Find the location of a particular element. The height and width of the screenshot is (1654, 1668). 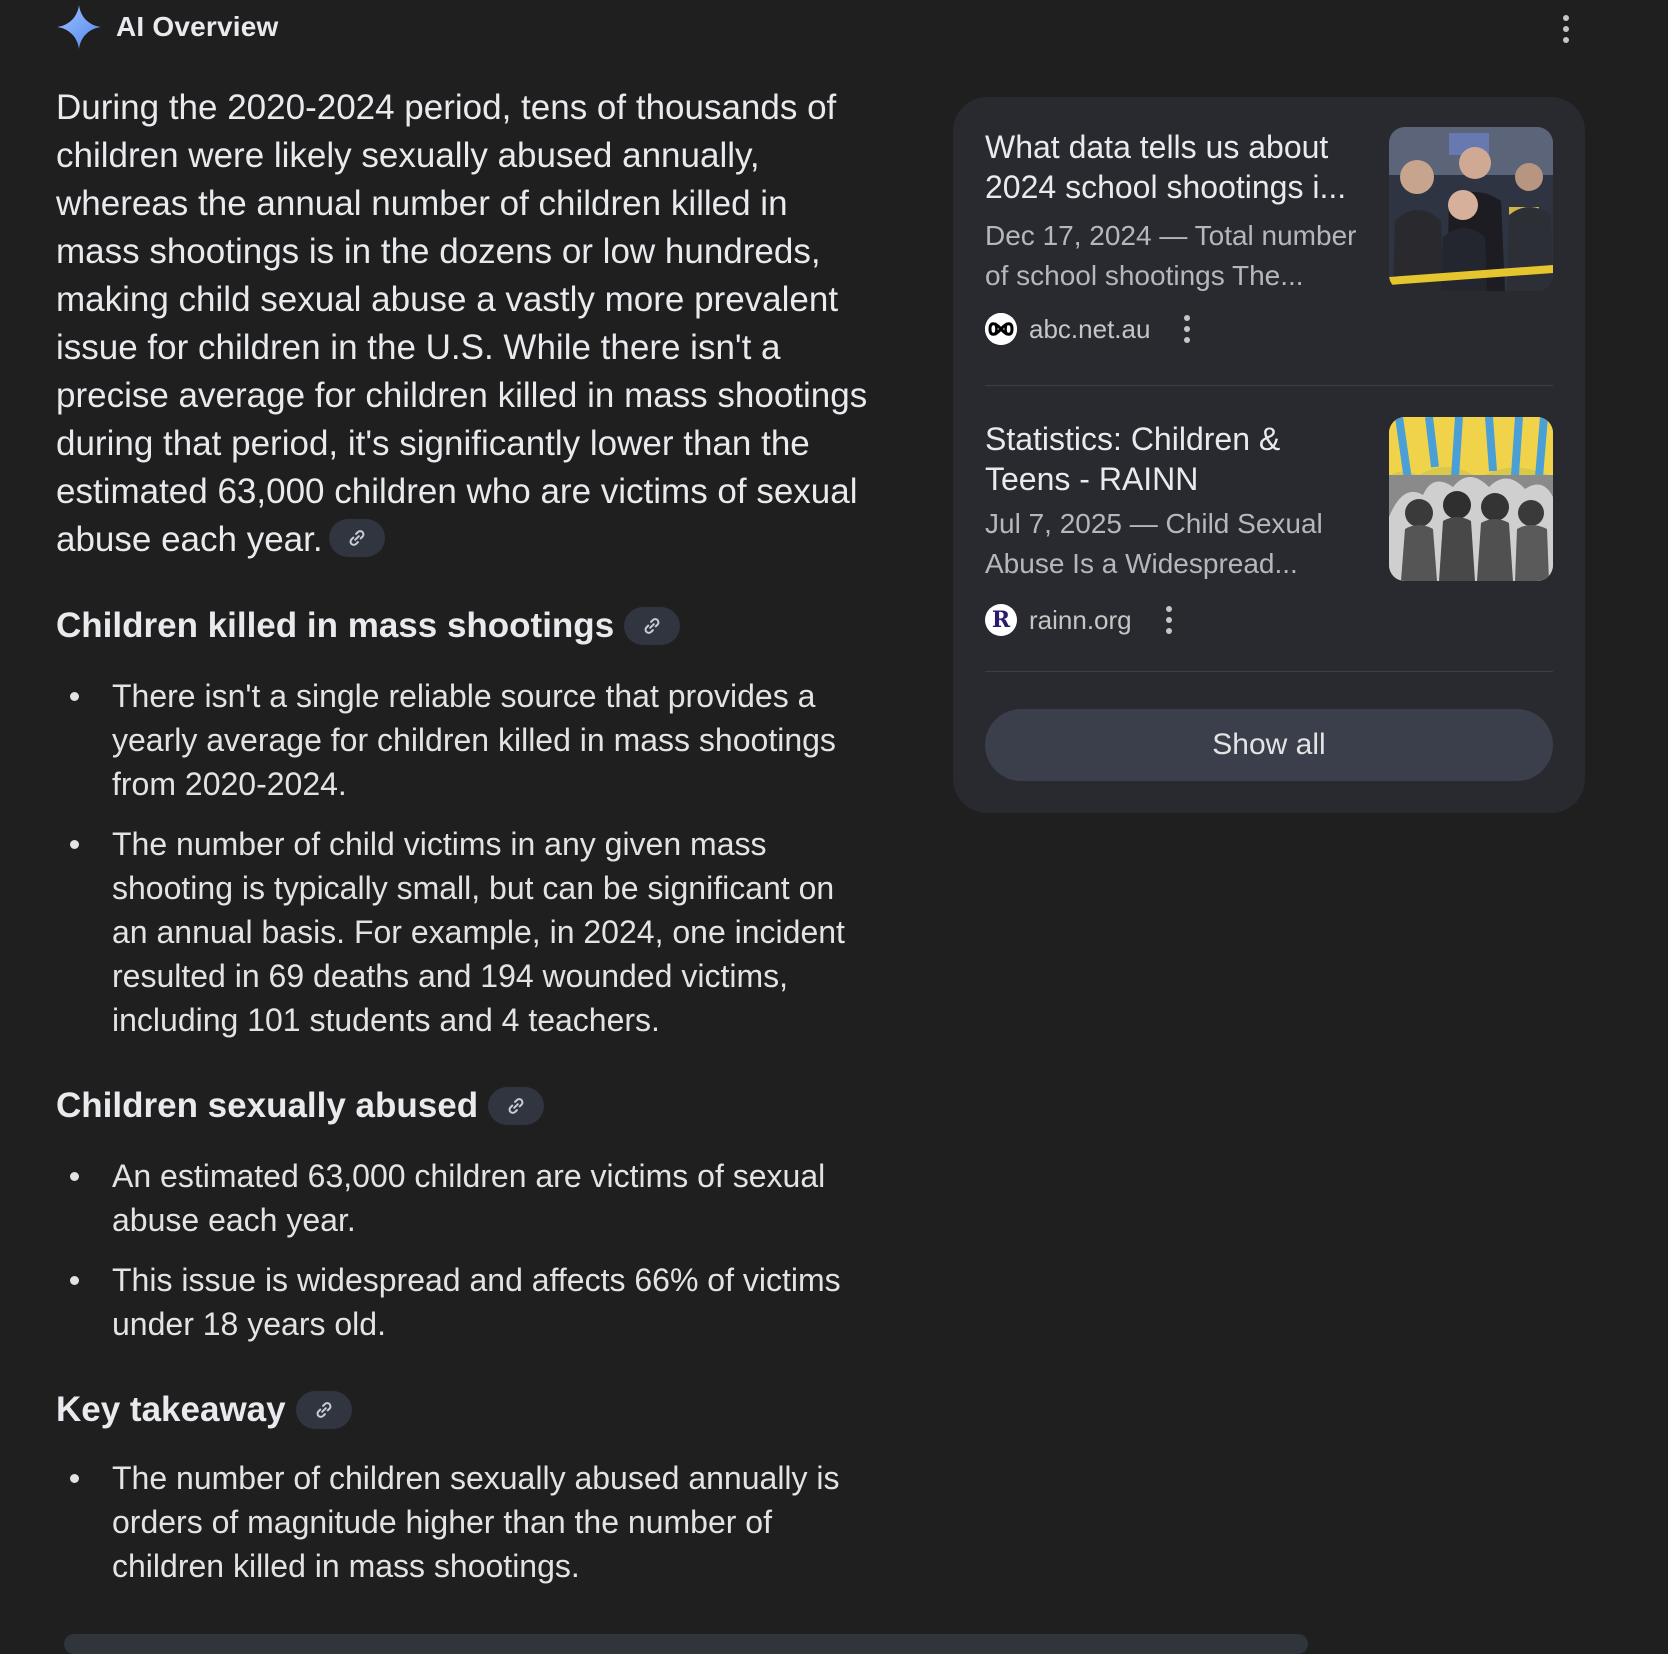

bottom-toolbar is located at coordinates (686, 1644).